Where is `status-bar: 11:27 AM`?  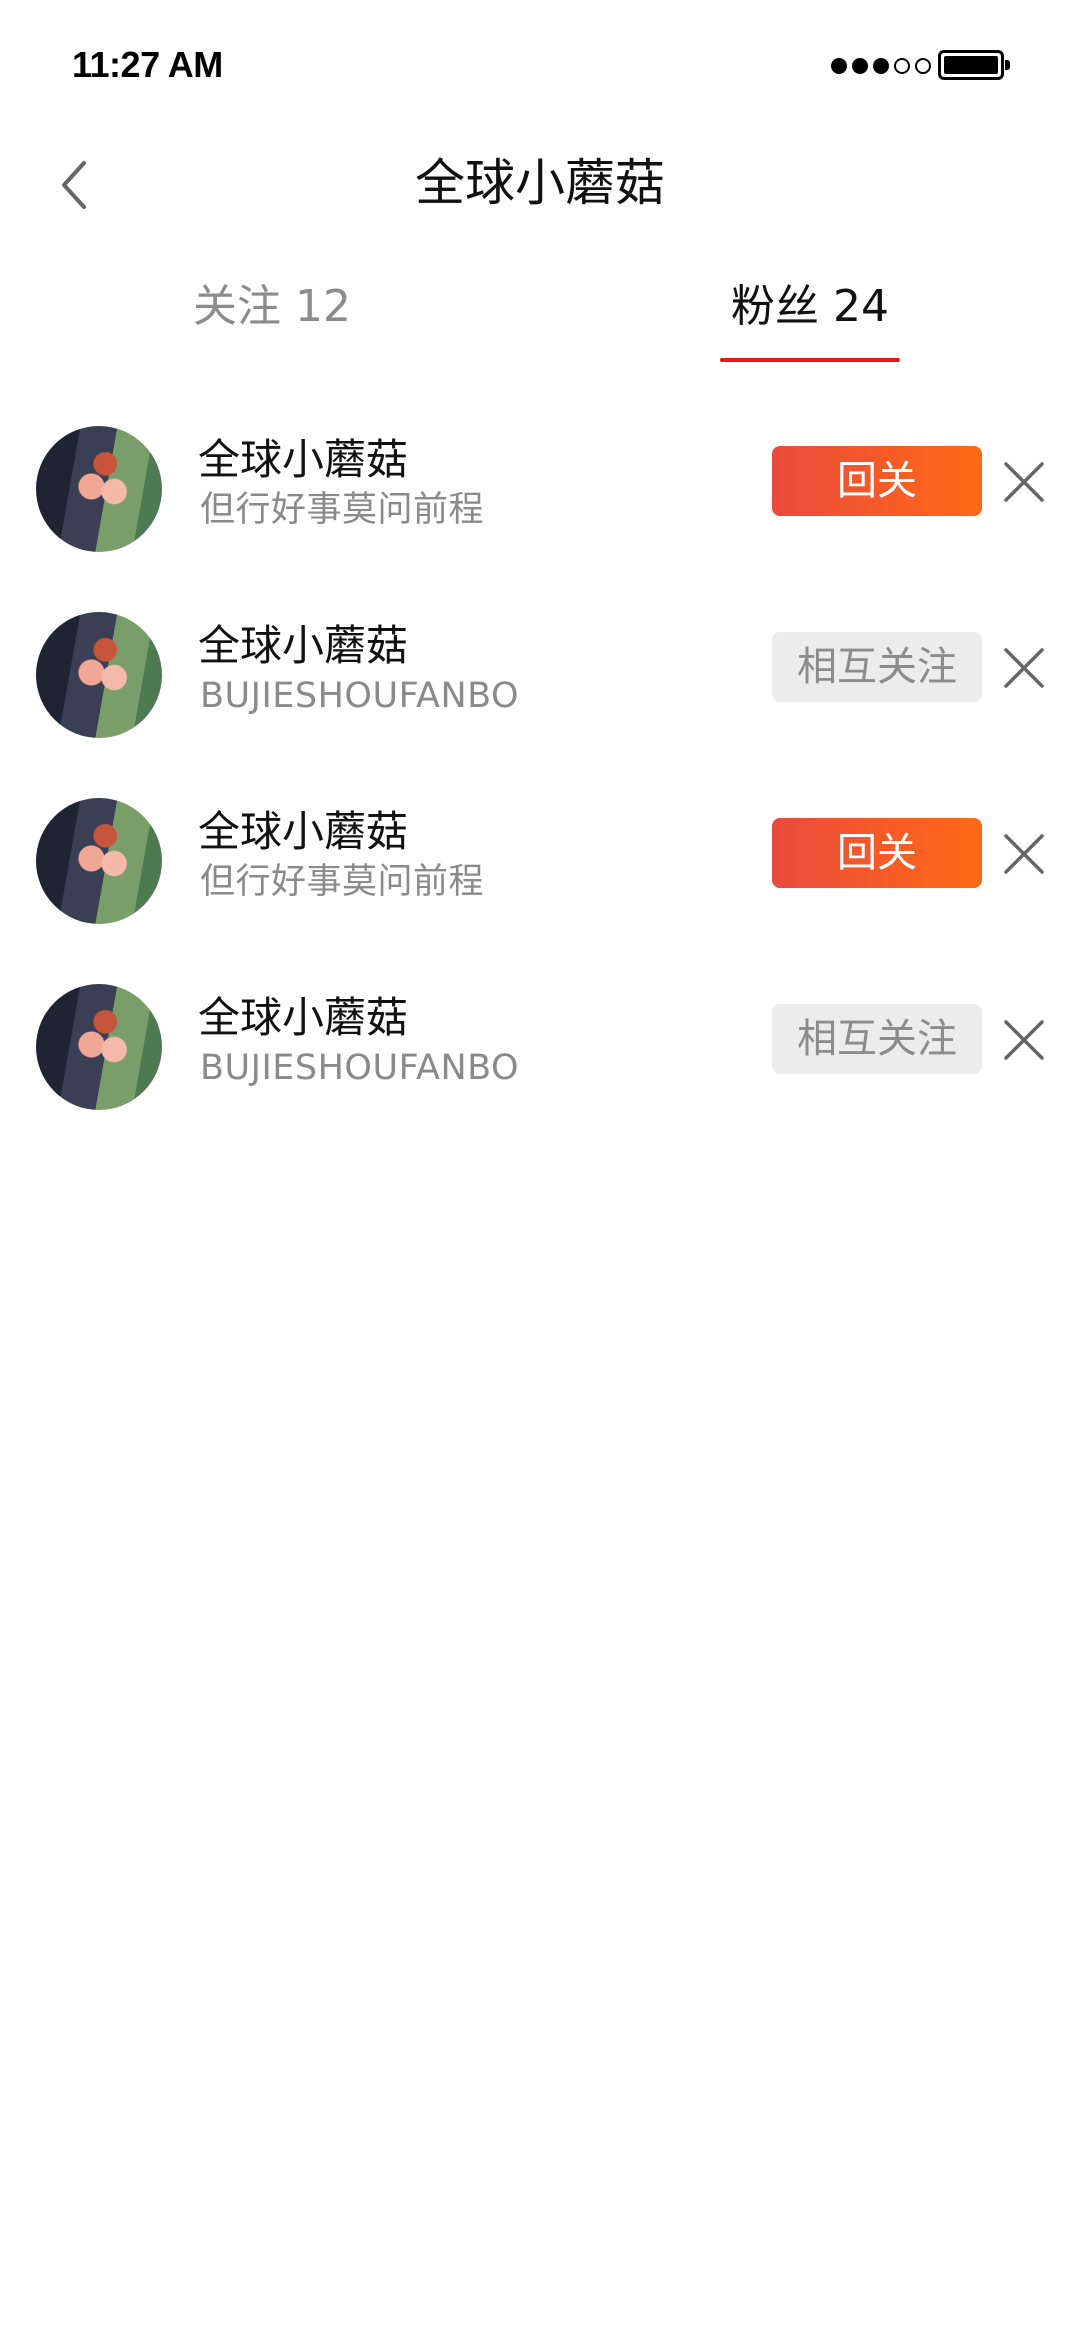
status-bar: 11:27 AM is located at coordinates (540, 60).